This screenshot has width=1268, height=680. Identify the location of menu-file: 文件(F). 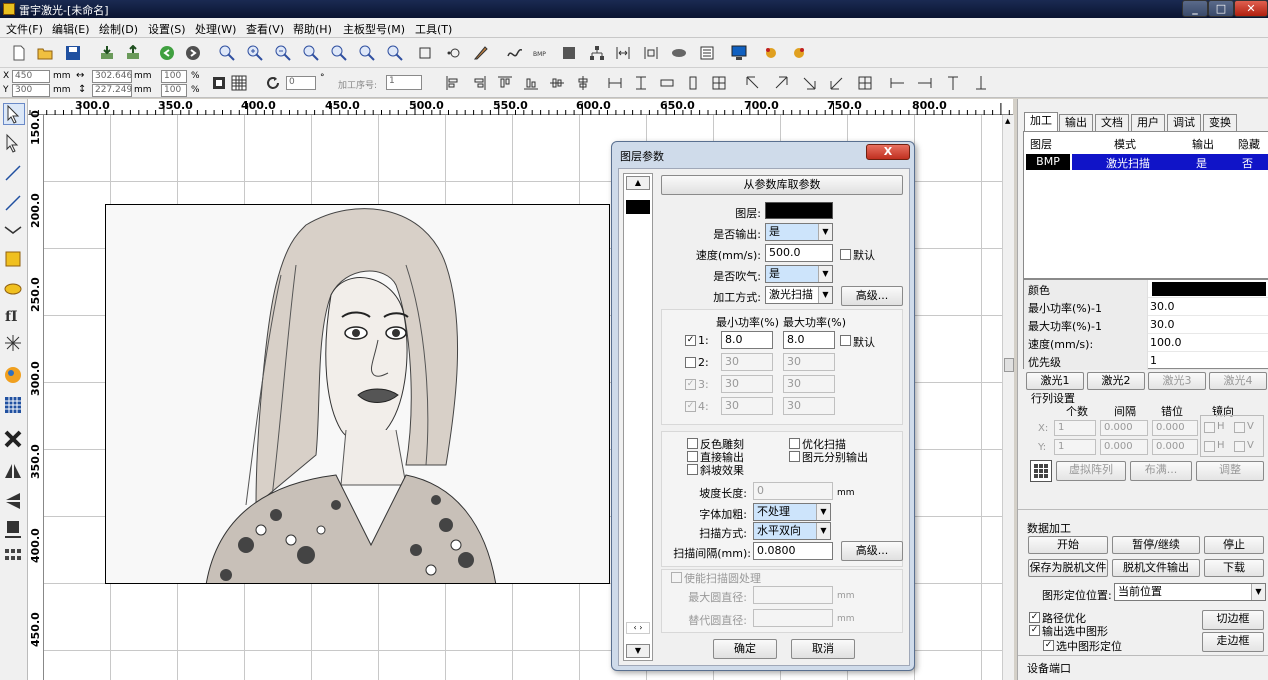
(24, 29).